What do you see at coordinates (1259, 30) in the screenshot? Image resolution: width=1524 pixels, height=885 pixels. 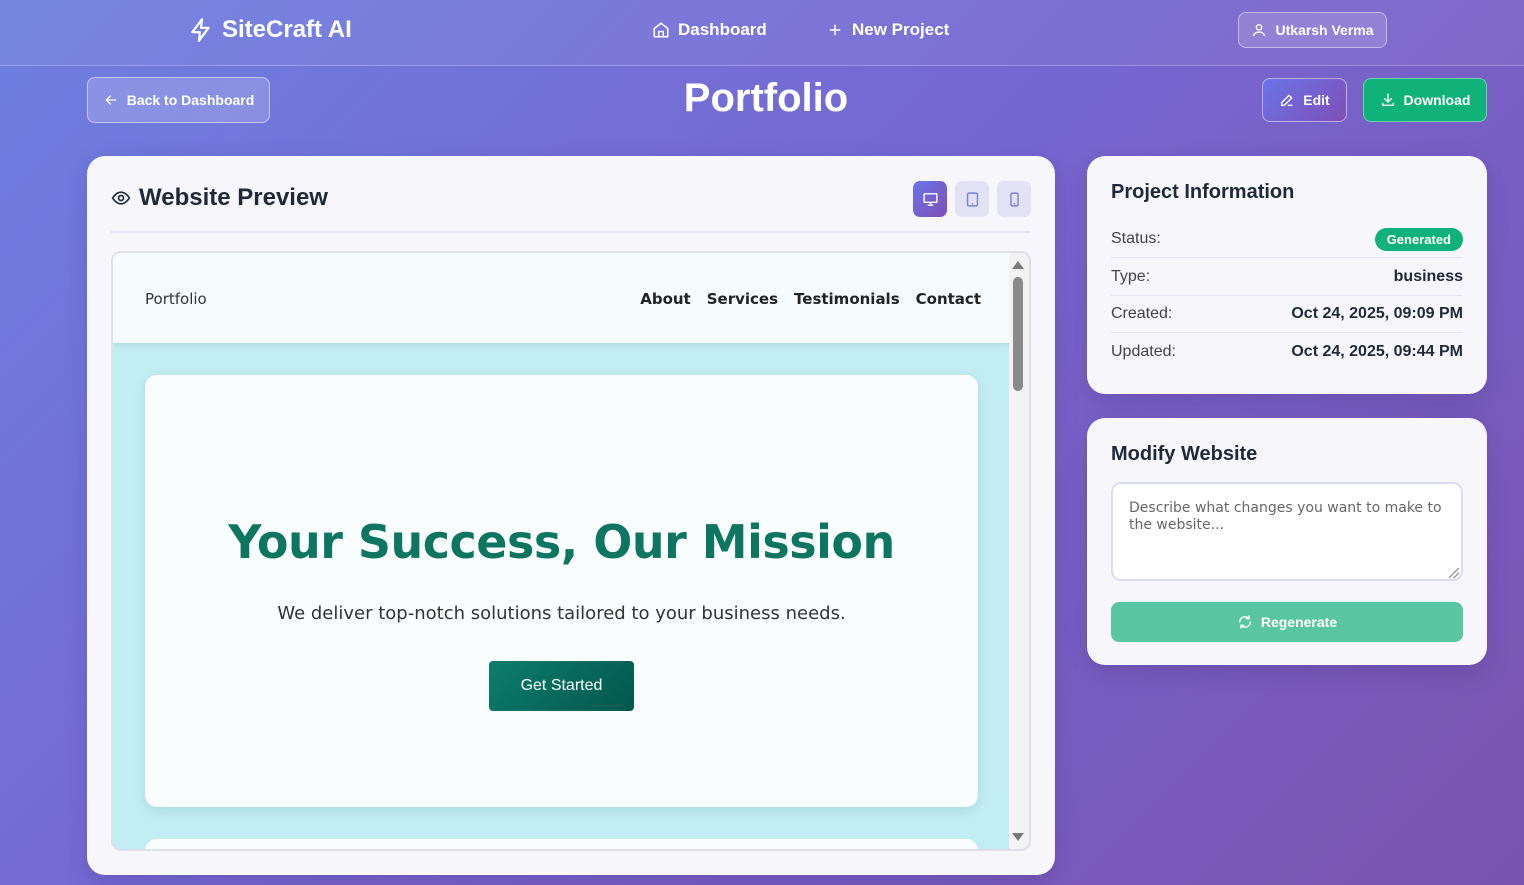 I see `user-icon` at bounding box center [1259, 30].